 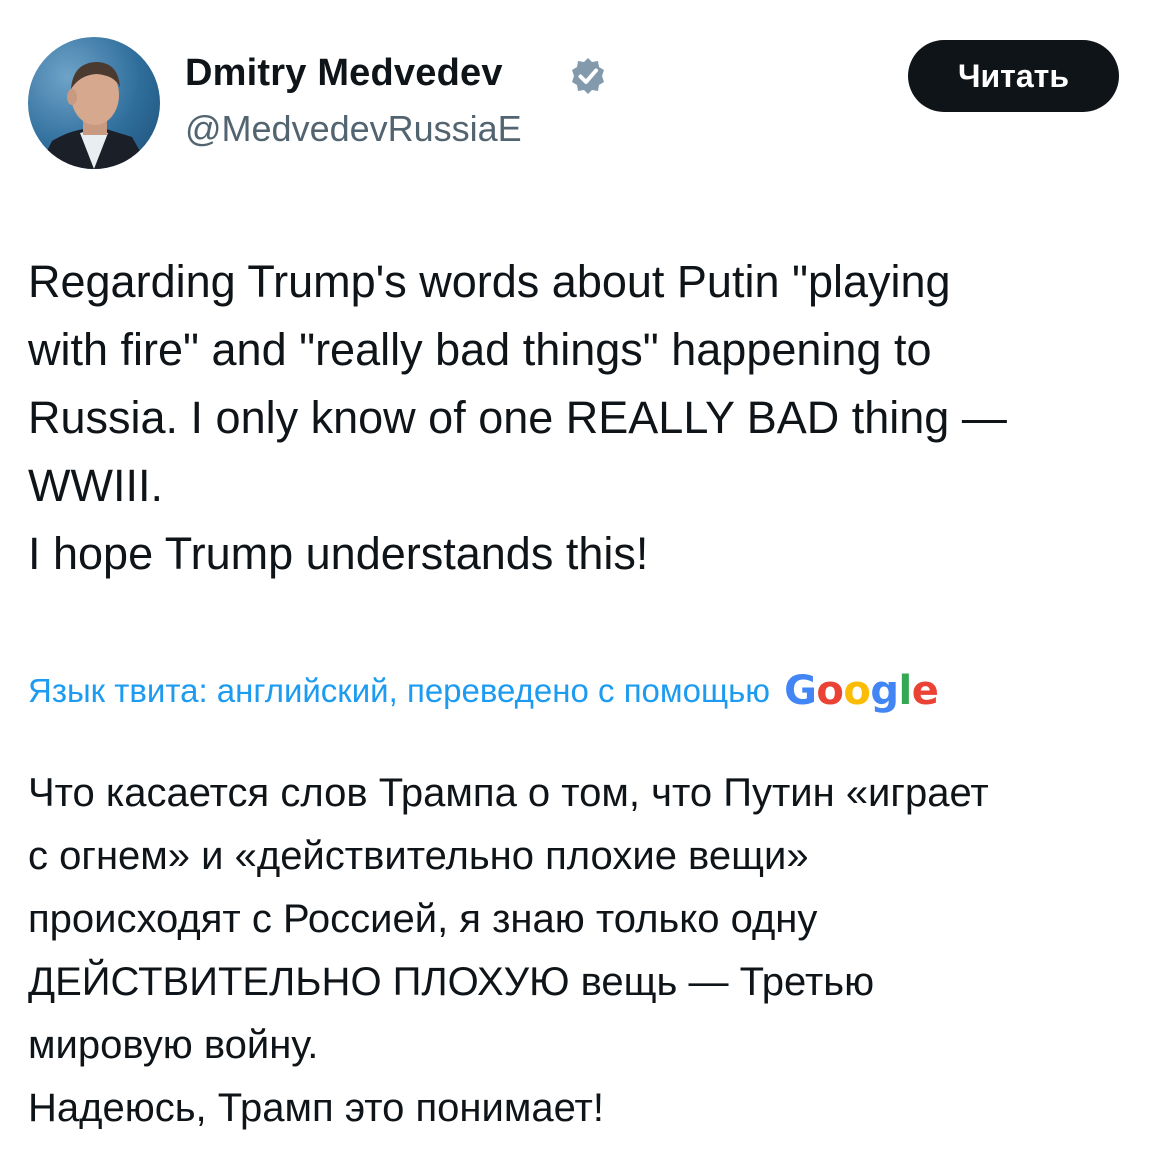 What do you see at coordinates (423, 919) in the screenshot?
I see `translated-text-line: происходят с Россией, я знаю только одну` at bounding box center [423, 919].